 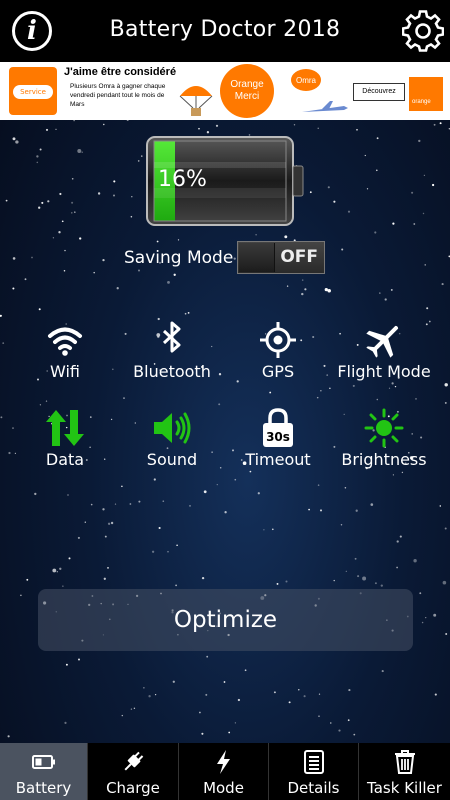 What do you see at coordinates (314, 771) in the screenshot?
I see `nav-details: Details` at bounding box center [314, 771].